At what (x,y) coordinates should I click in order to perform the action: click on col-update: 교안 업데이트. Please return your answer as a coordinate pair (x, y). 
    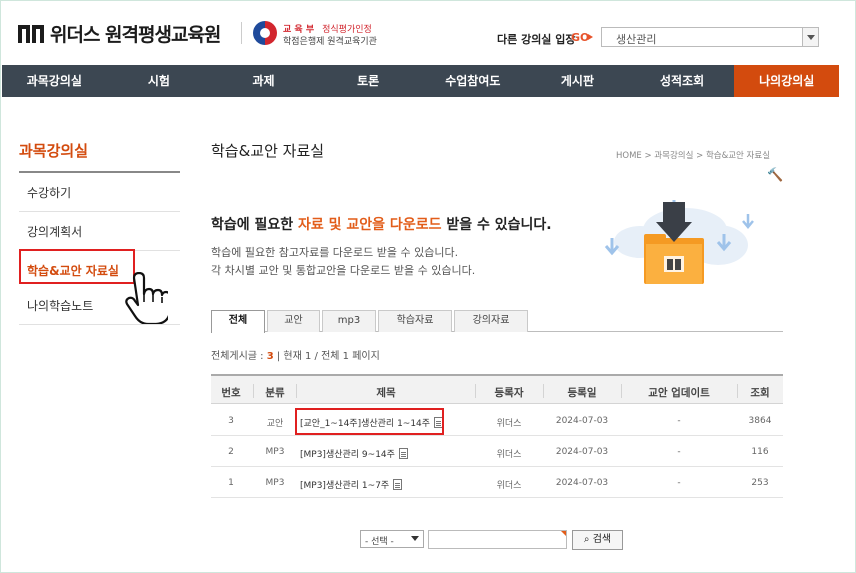
    Looking at the image, I should click on (679, 393).